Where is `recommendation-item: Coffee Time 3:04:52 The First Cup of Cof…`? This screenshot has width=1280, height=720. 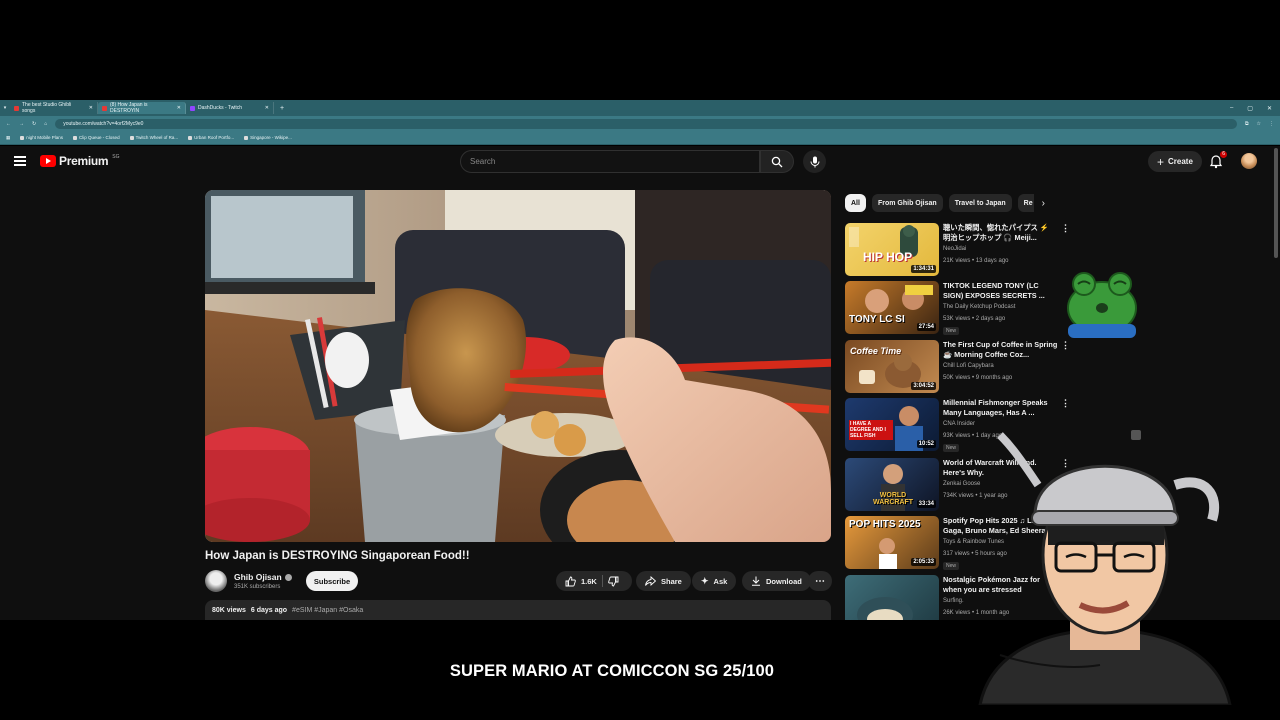
recommendation-item: Coffee Time 3:04:52 The First Cup of Cof… is located at coordinates (960, 367).